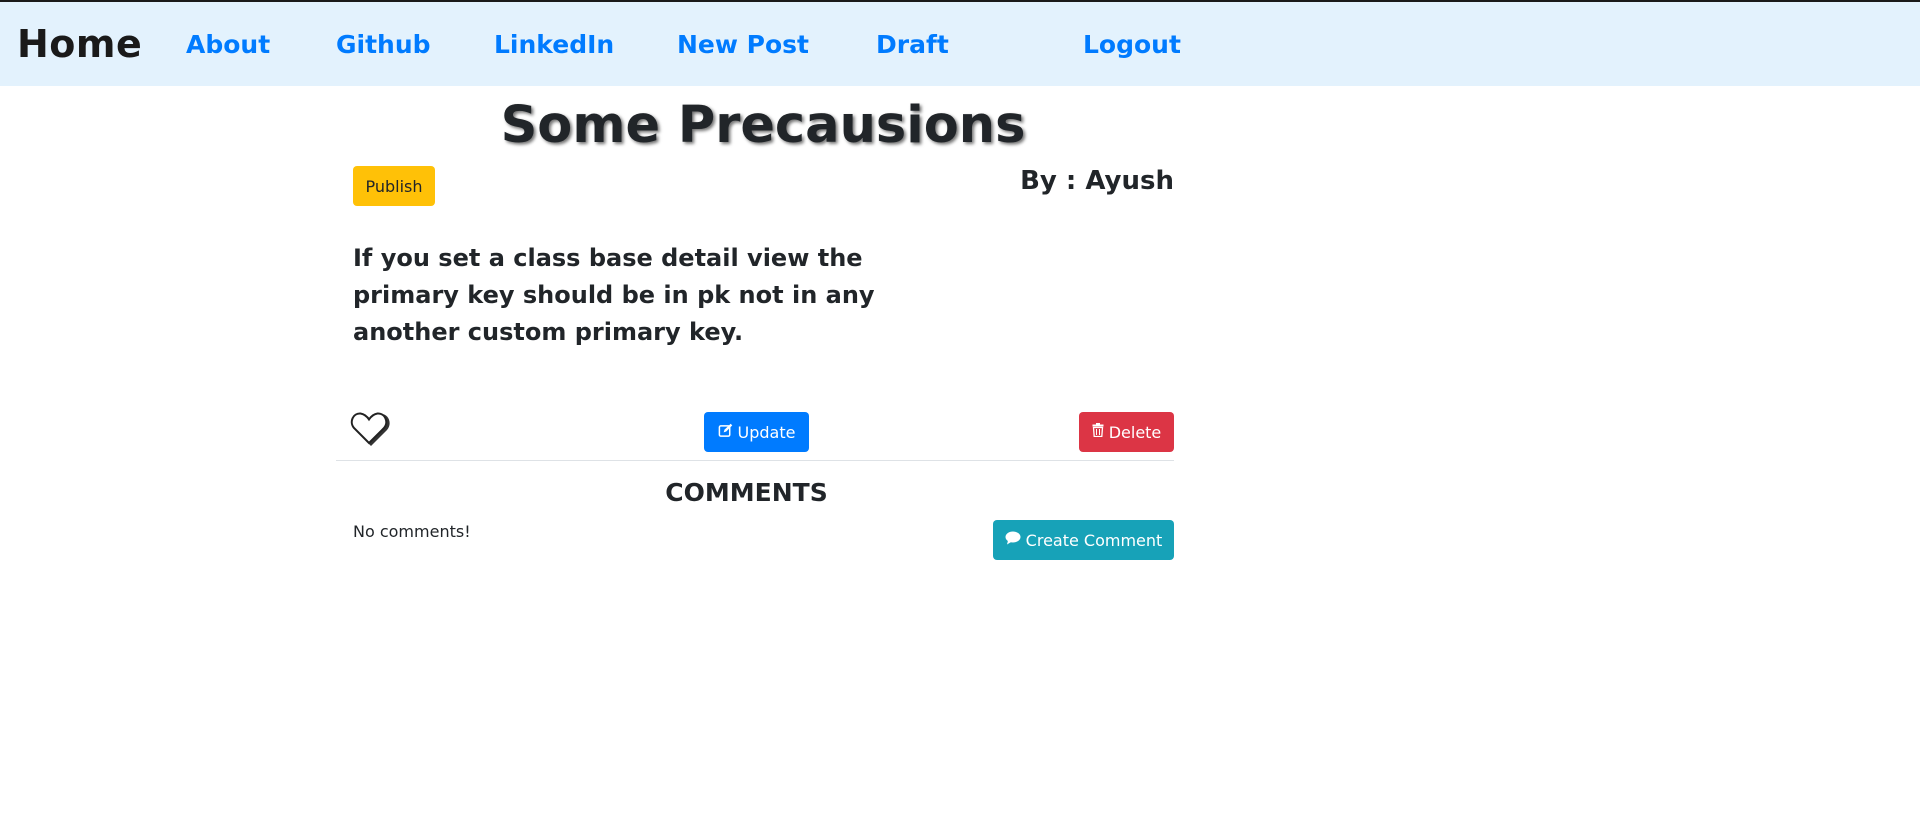 The height and width of the screenshot is (813, 1920). I want to click on comments-heading: COMMENTS, so click(746, 492).